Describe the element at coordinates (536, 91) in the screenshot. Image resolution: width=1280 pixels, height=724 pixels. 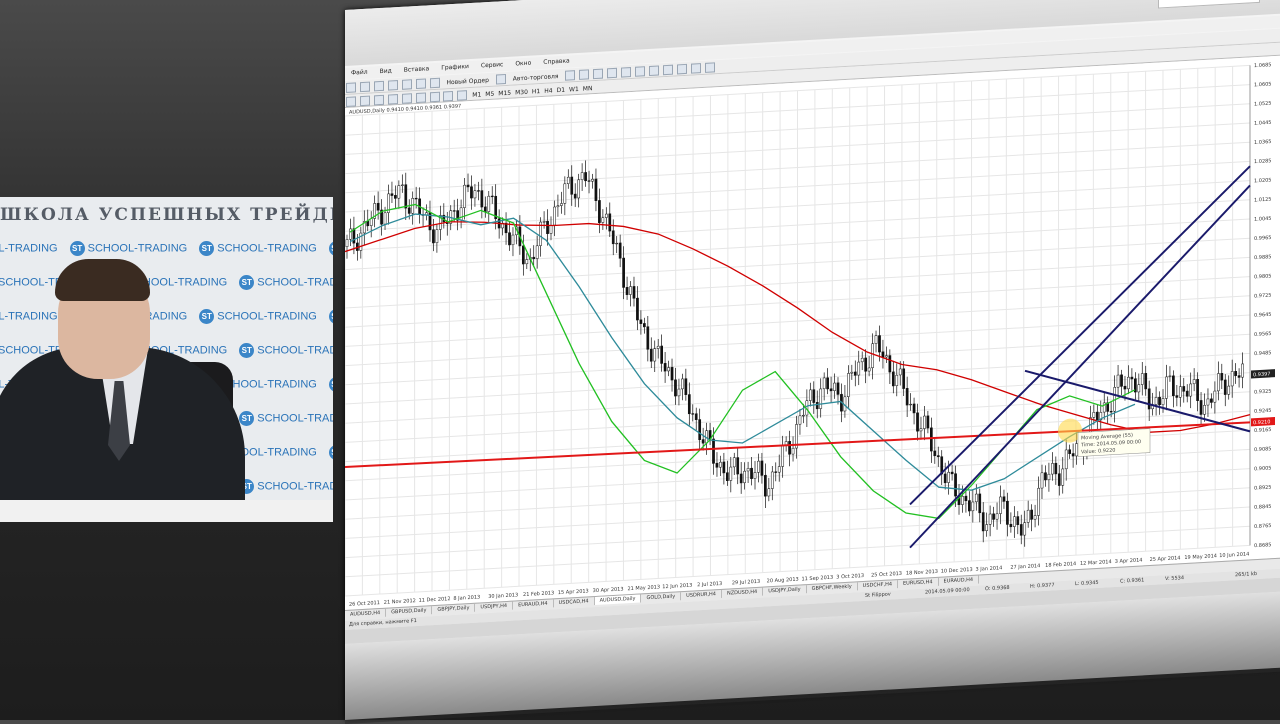
I see `timeframe-button: H1` at that location.